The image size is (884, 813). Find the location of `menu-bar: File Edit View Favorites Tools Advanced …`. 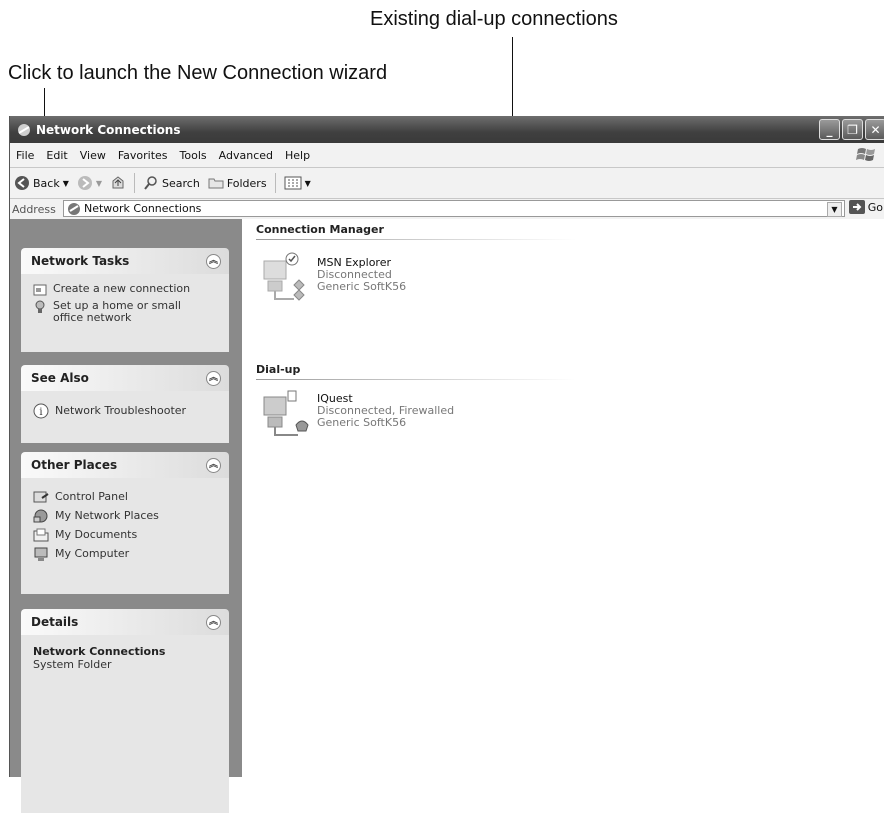

menu-bar: File Edit View Favorites Tools Advanced … is located at coordinates (447, 155).